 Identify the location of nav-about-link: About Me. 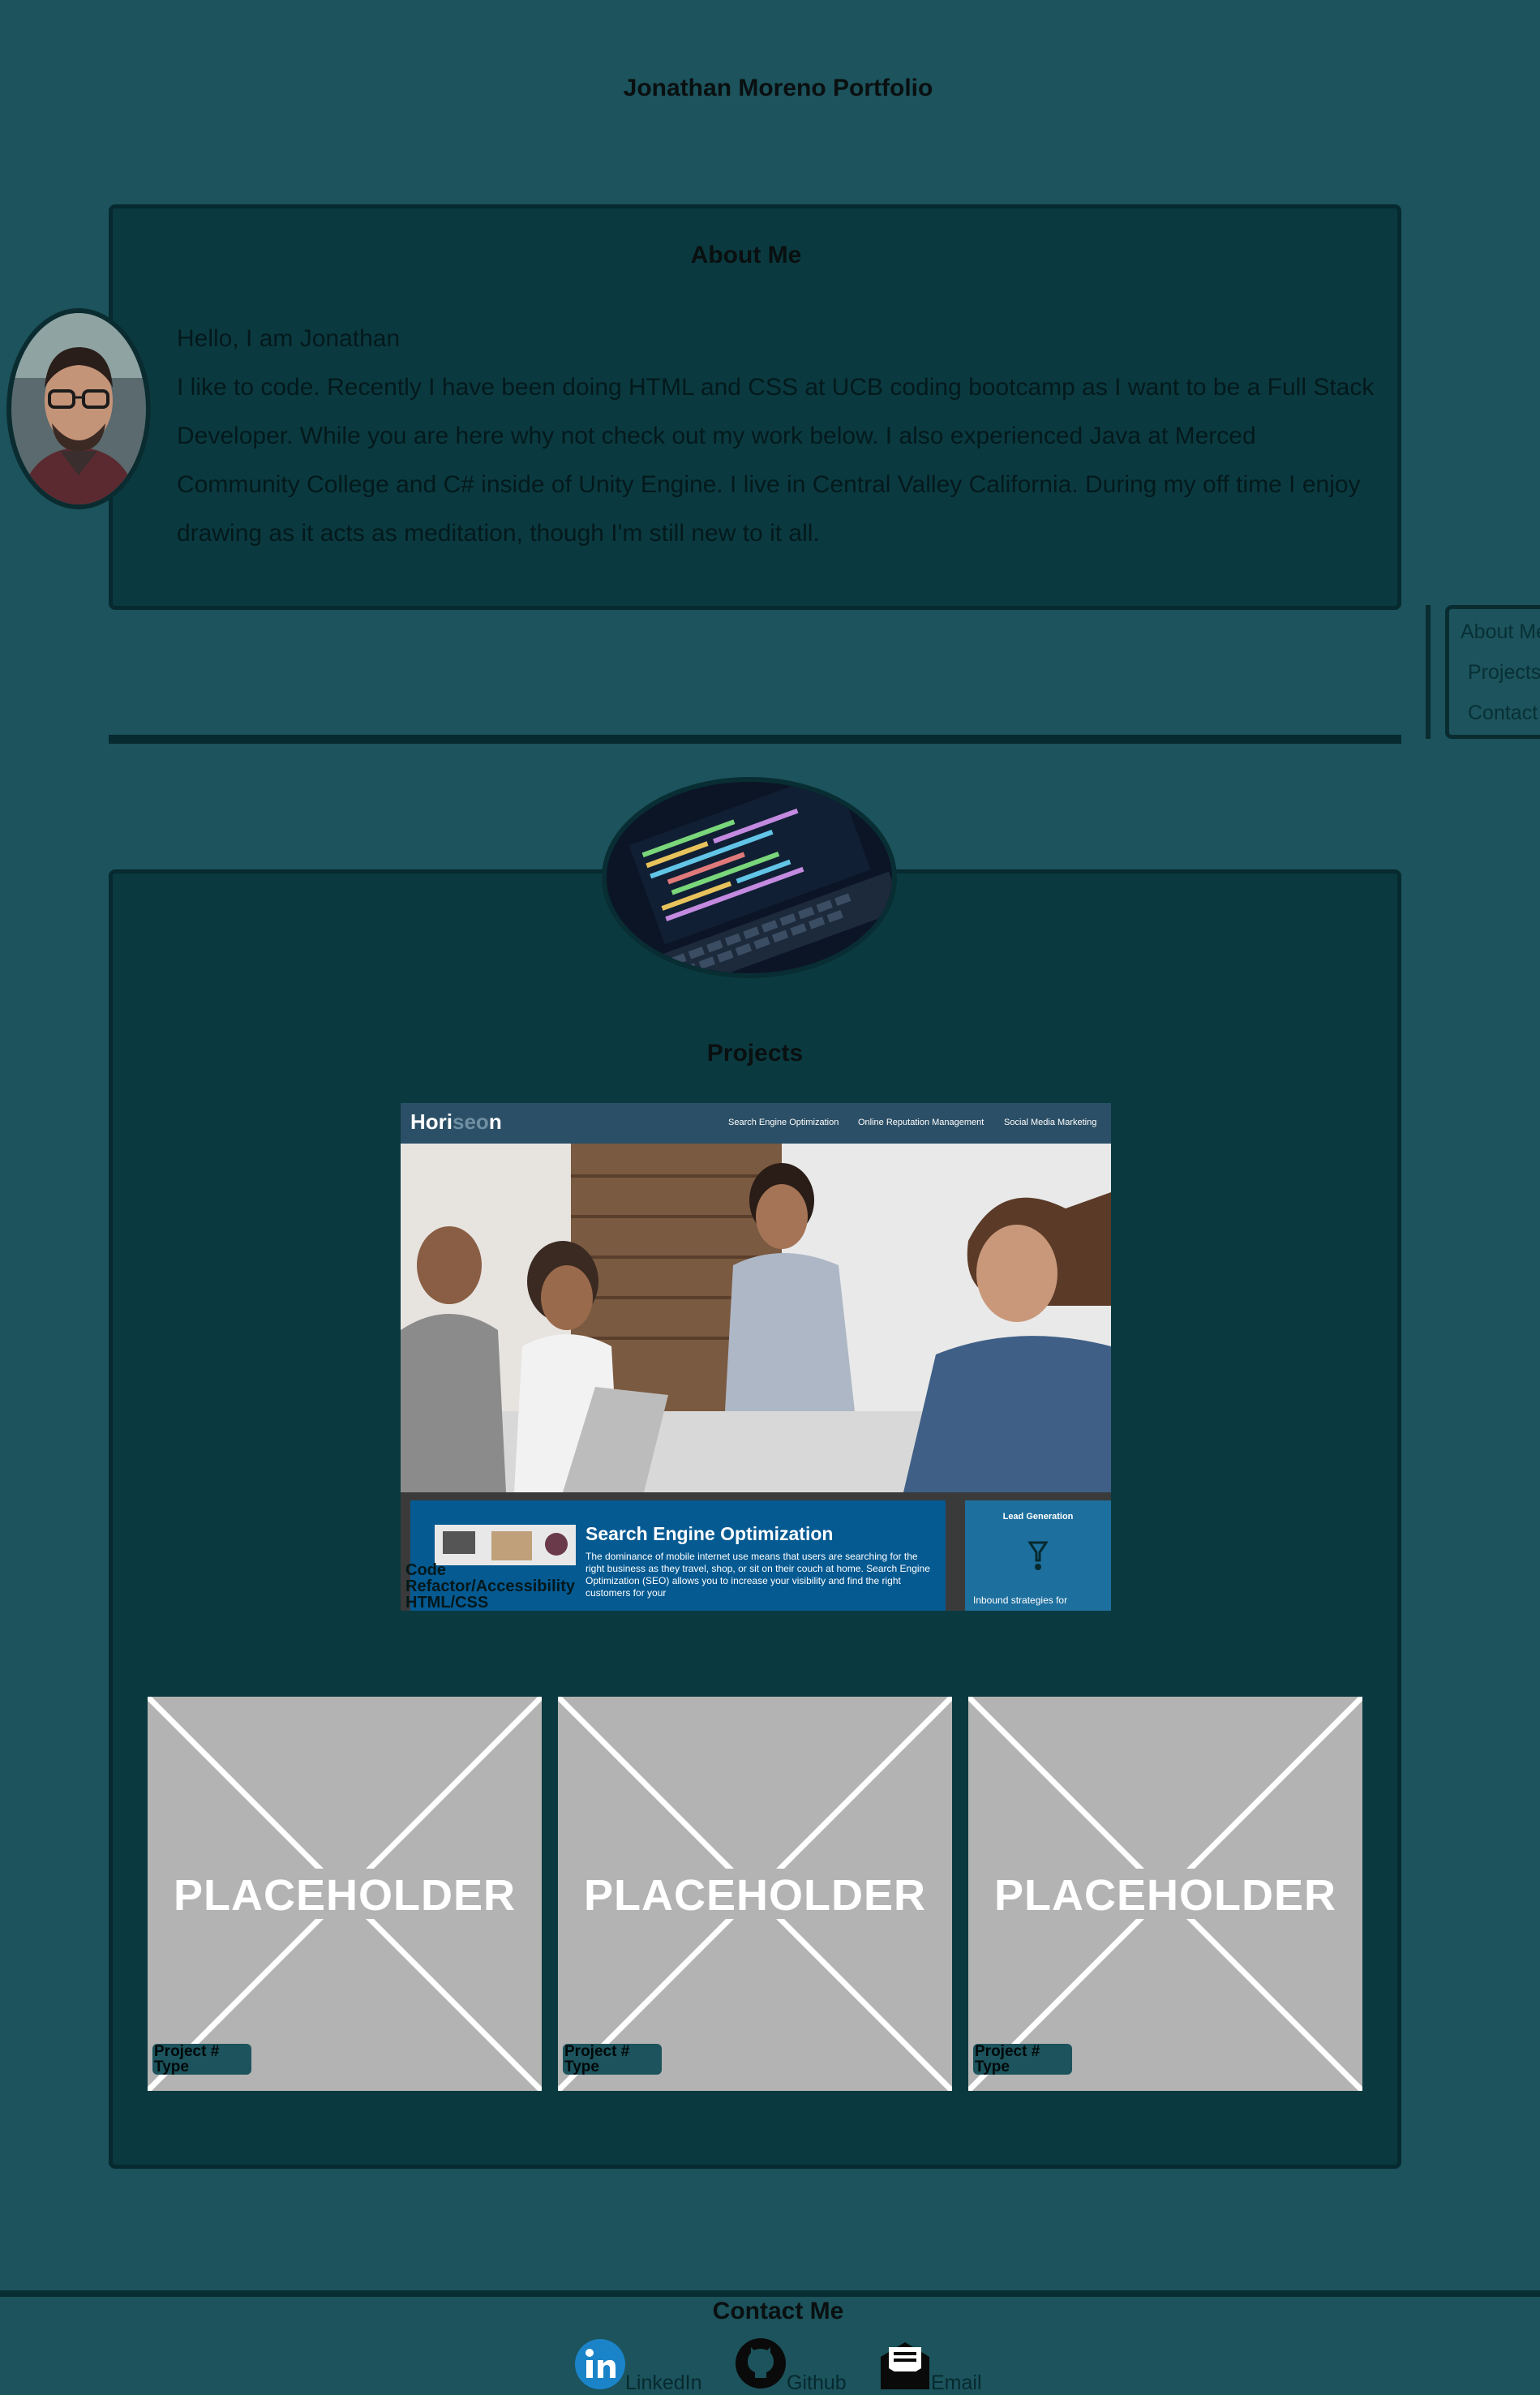
(1500, 632).